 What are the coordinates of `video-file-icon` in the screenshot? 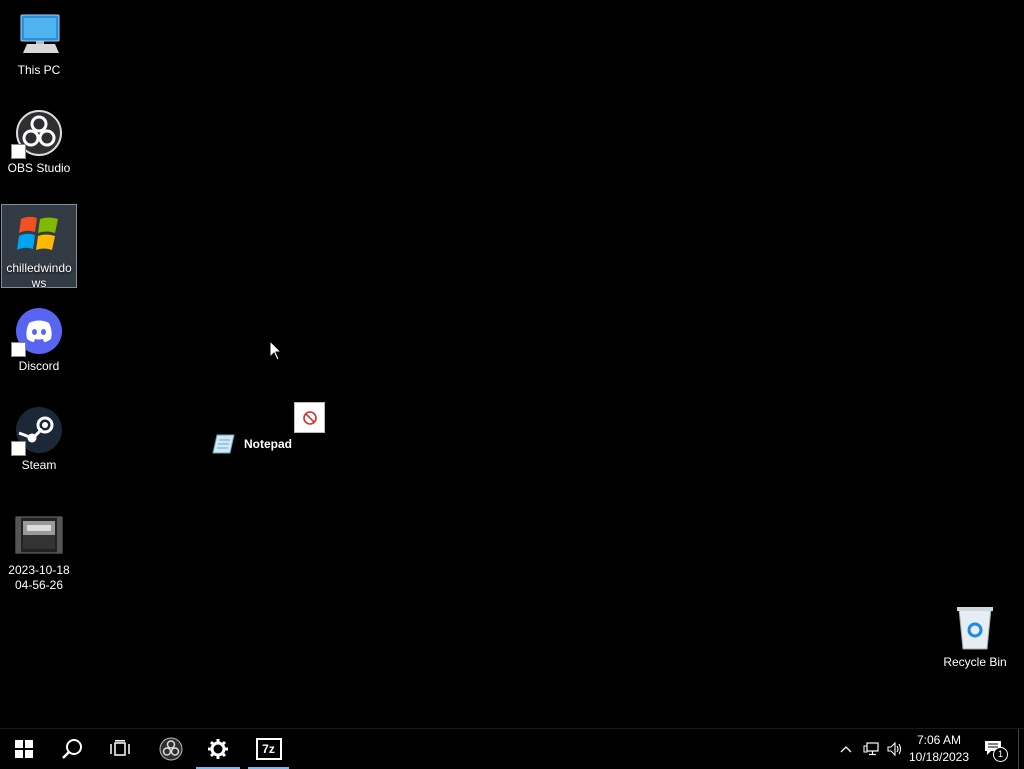 It's located at (39, 535).